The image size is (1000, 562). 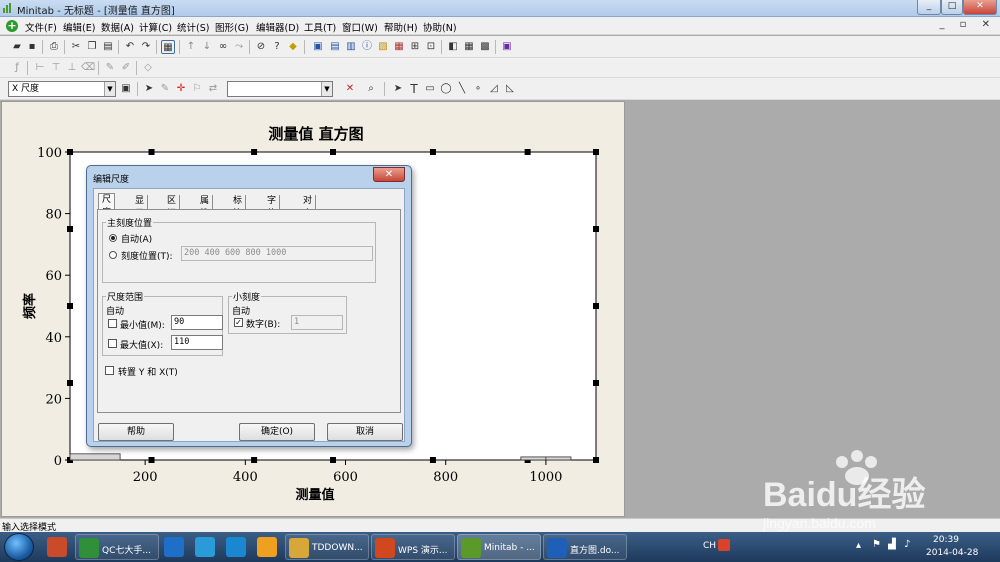 I want to click on formula-icon: ƒ, so click(x=17, y=68).